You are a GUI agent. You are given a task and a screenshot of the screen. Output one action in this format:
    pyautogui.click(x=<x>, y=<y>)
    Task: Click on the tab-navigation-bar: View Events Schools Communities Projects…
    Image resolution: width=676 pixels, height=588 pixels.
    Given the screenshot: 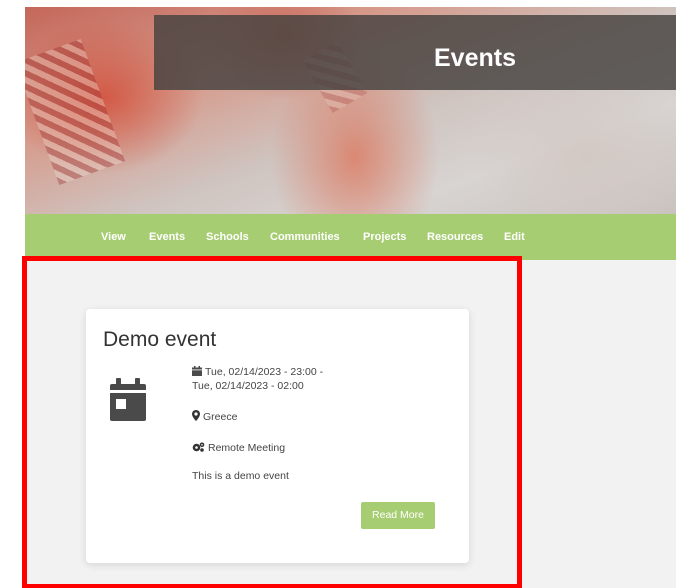 What is the action you would take?
    pyautogui.click(x=350, y=237)
    